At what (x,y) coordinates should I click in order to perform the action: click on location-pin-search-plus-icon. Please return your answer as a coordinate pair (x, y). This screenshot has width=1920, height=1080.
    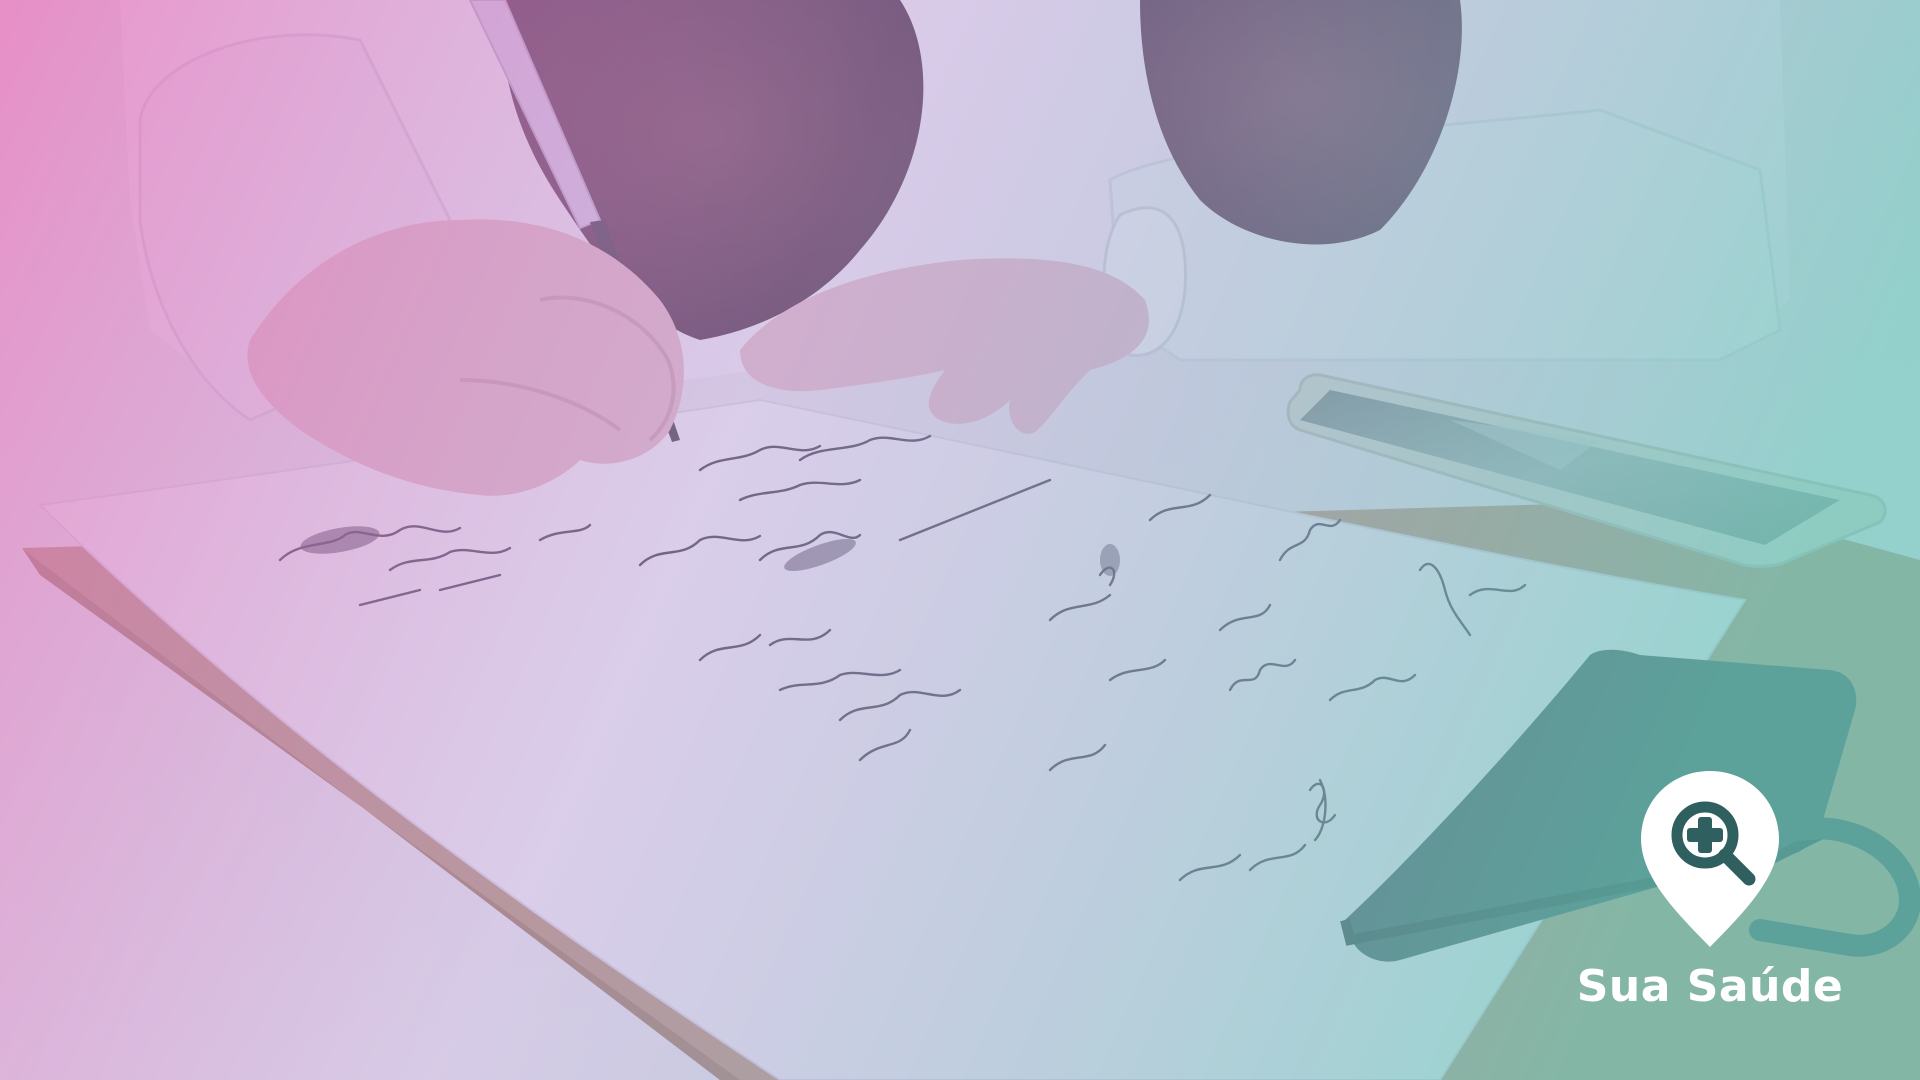
    Looking at the image, I should click on (1710, 859).